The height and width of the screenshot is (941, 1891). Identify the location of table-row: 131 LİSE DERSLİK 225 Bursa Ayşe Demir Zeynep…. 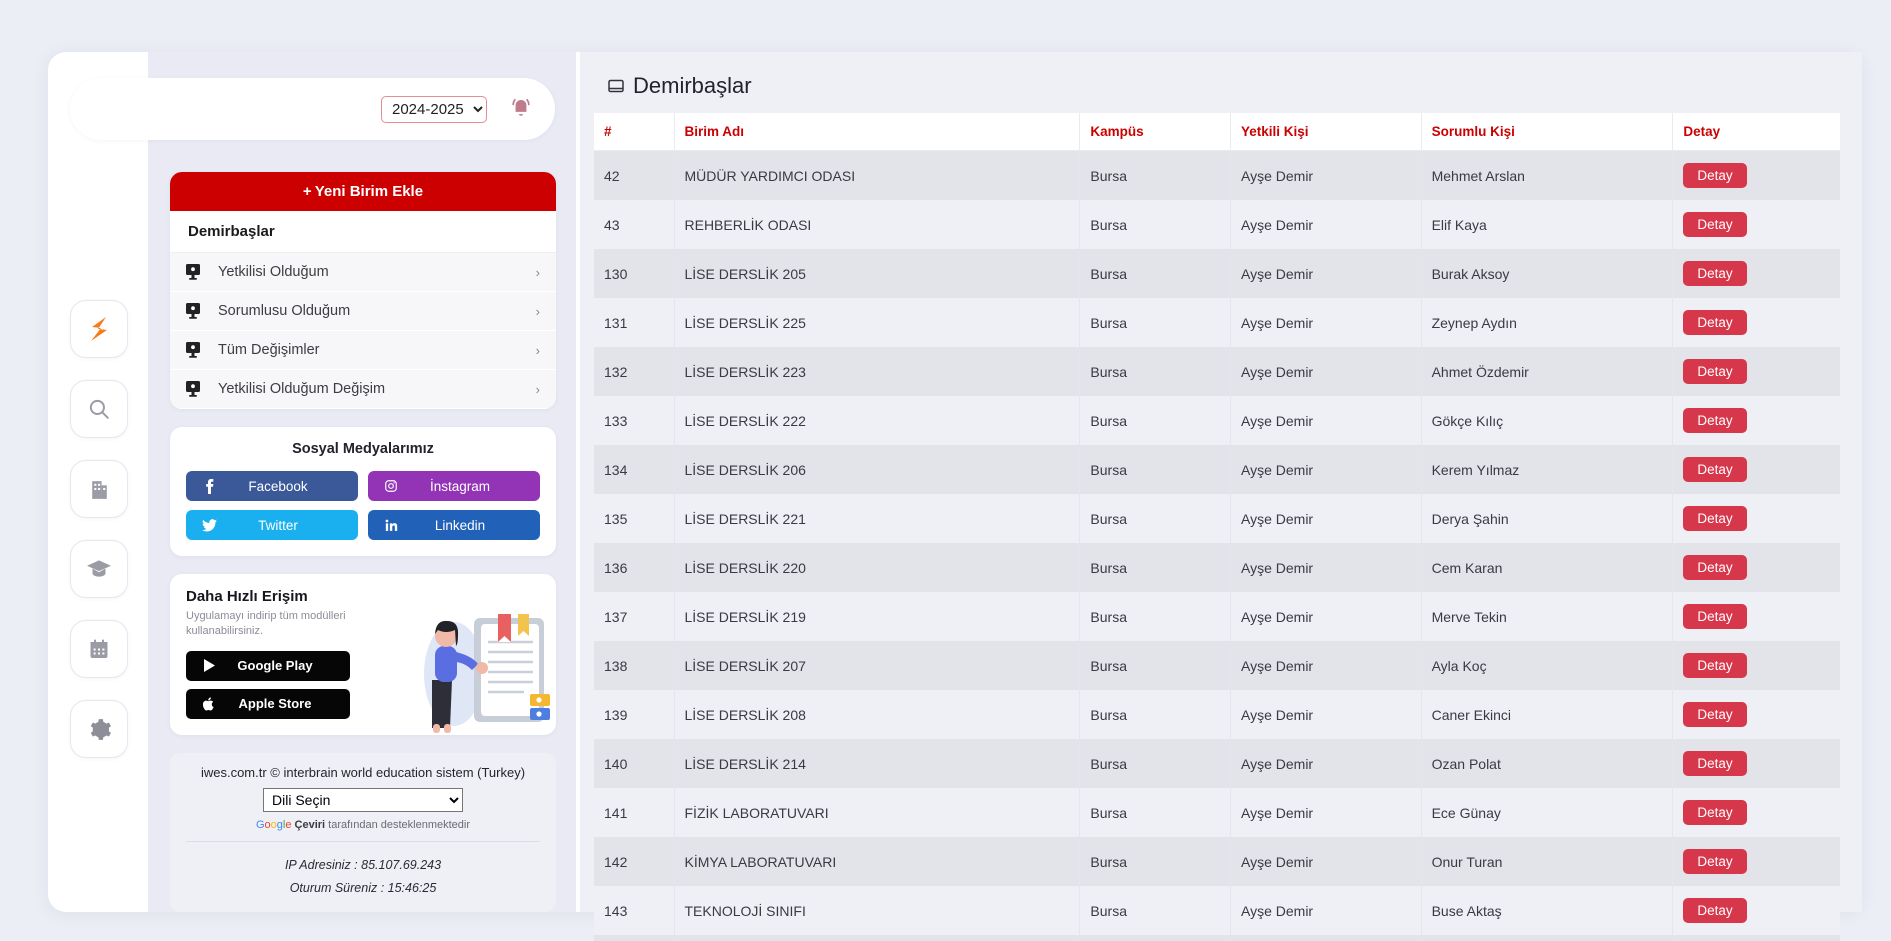
(1217, 322).